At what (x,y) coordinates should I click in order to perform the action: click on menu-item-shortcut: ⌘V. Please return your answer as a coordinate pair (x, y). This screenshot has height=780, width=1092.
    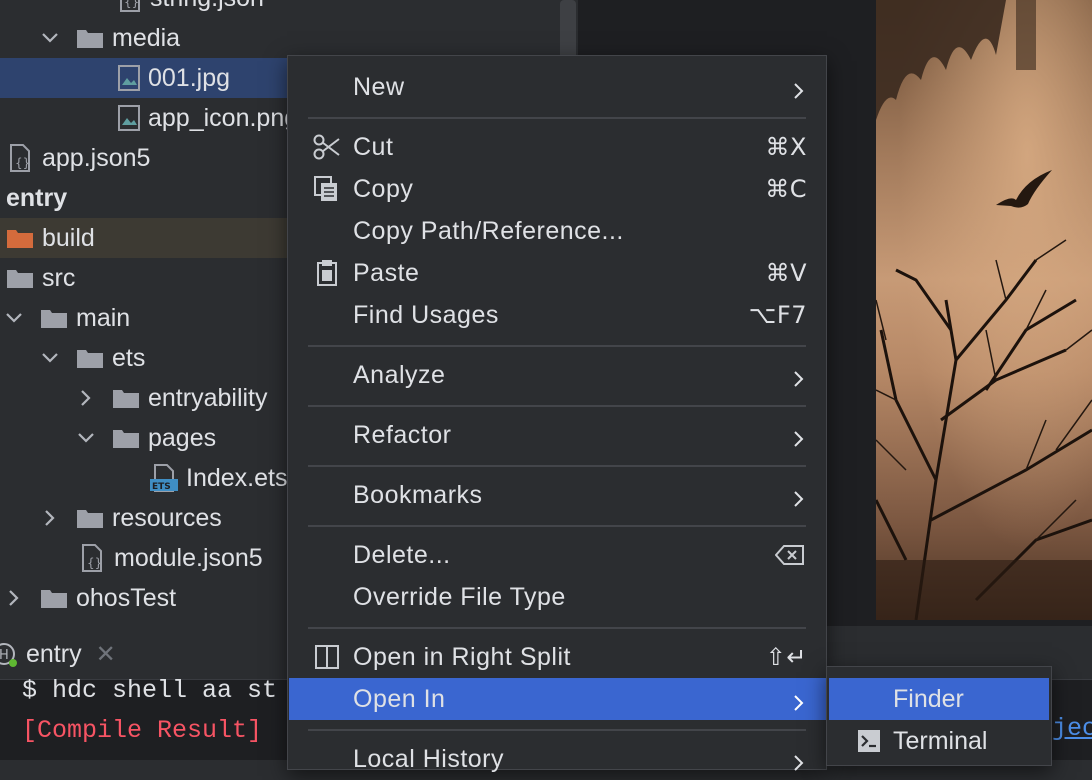
    Looking at the image, I should click on (786, 273).